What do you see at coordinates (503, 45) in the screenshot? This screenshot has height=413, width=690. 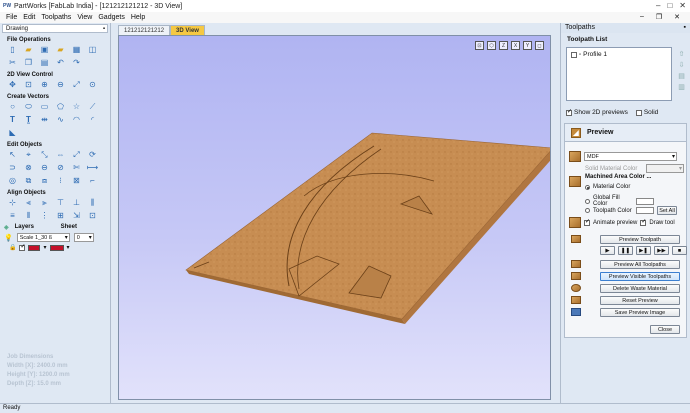 I see `top-view-icon: Z` at bounding box center [503, 45].